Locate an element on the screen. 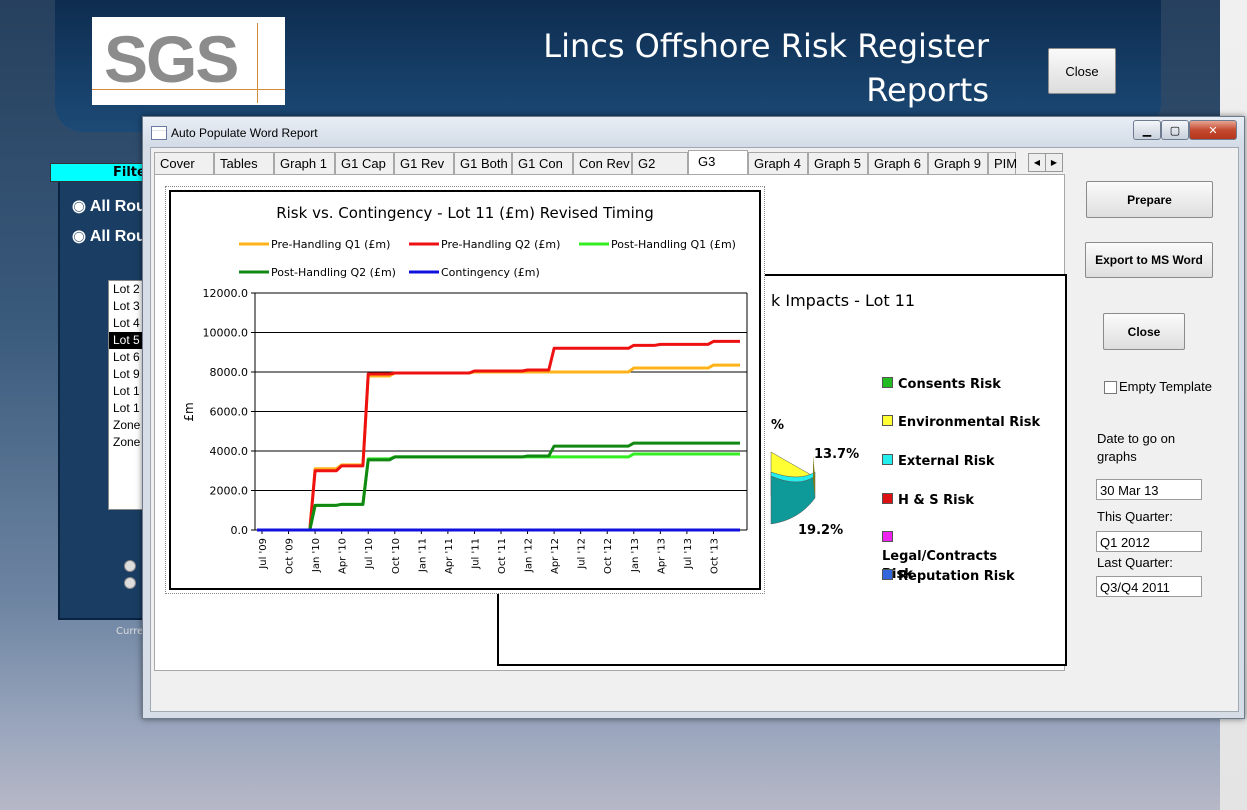  empty-template-label: Empty Template is located at coordinates (1165, 386).